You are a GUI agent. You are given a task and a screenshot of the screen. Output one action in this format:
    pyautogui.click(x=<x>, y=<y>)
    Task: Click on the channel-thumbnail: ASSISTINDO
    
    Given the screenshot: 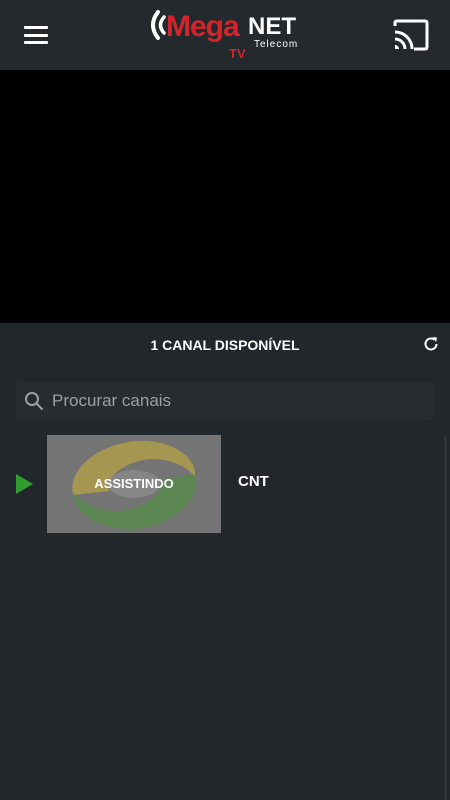 What is the action you would take?
    pyautogui.click(x=134, y=484)
    